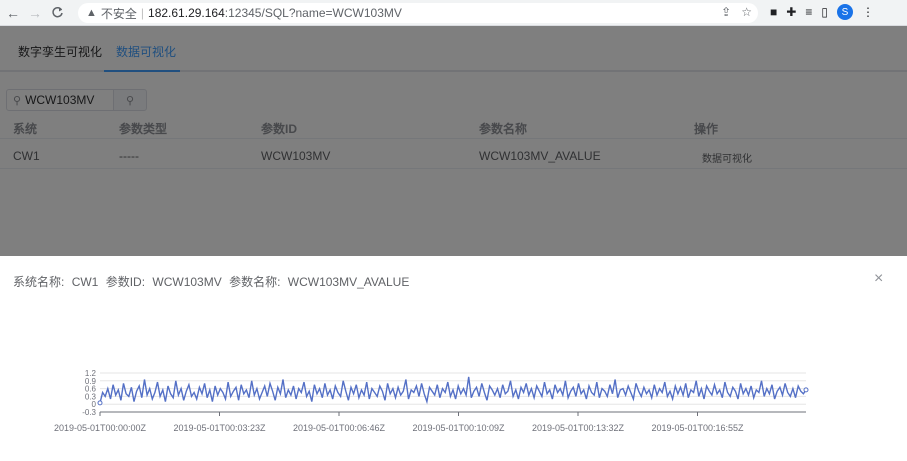 This screenshot has height=461, width=907. What do you see at coordinates (313, 13) in the screenshot?
I see `url-path: :12345/SQL?name=WCW103MV` at bounding box center [313, 13].